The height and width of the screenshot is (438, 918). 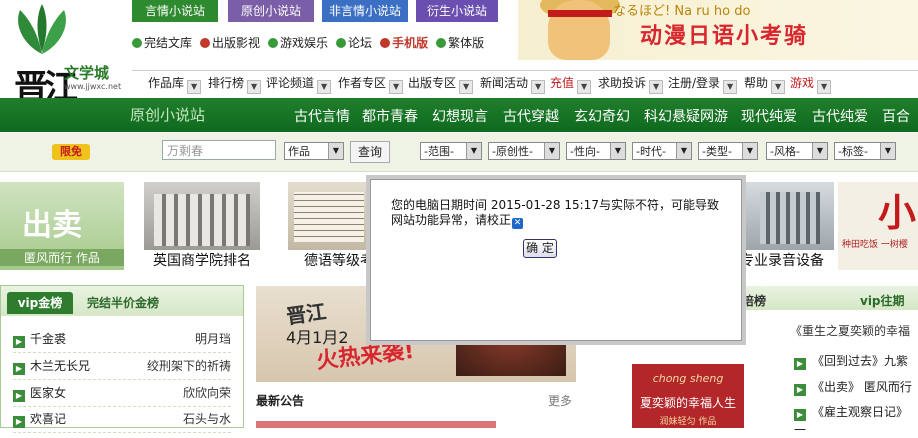 What do you see at coordinates (531, 116) in the screenshot?
I see `genre-link: 古代穿越` at bounding box center [531, 116].